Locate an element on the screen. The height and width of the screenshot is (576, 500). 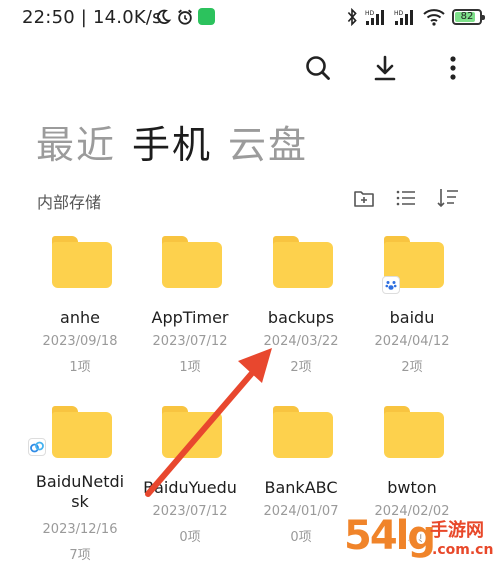
battery-icon: 82 is located at coordinates (468, 17).